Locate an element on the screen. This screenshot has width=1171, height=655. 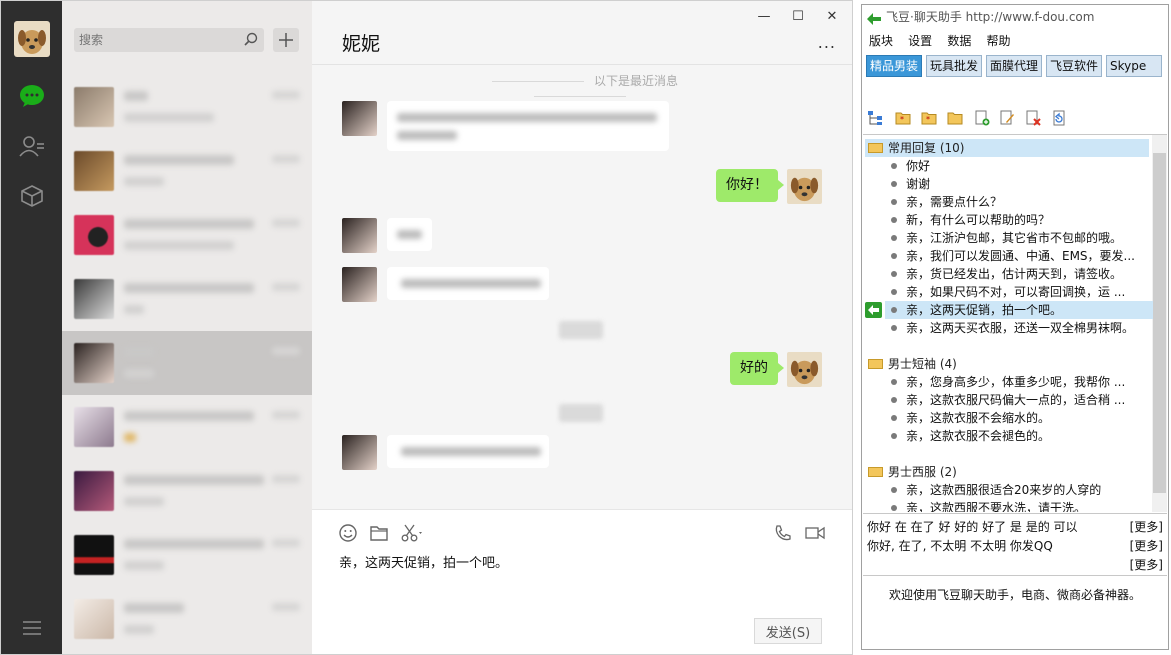
edit-group-icon: * is located at coordinates (929, 118).